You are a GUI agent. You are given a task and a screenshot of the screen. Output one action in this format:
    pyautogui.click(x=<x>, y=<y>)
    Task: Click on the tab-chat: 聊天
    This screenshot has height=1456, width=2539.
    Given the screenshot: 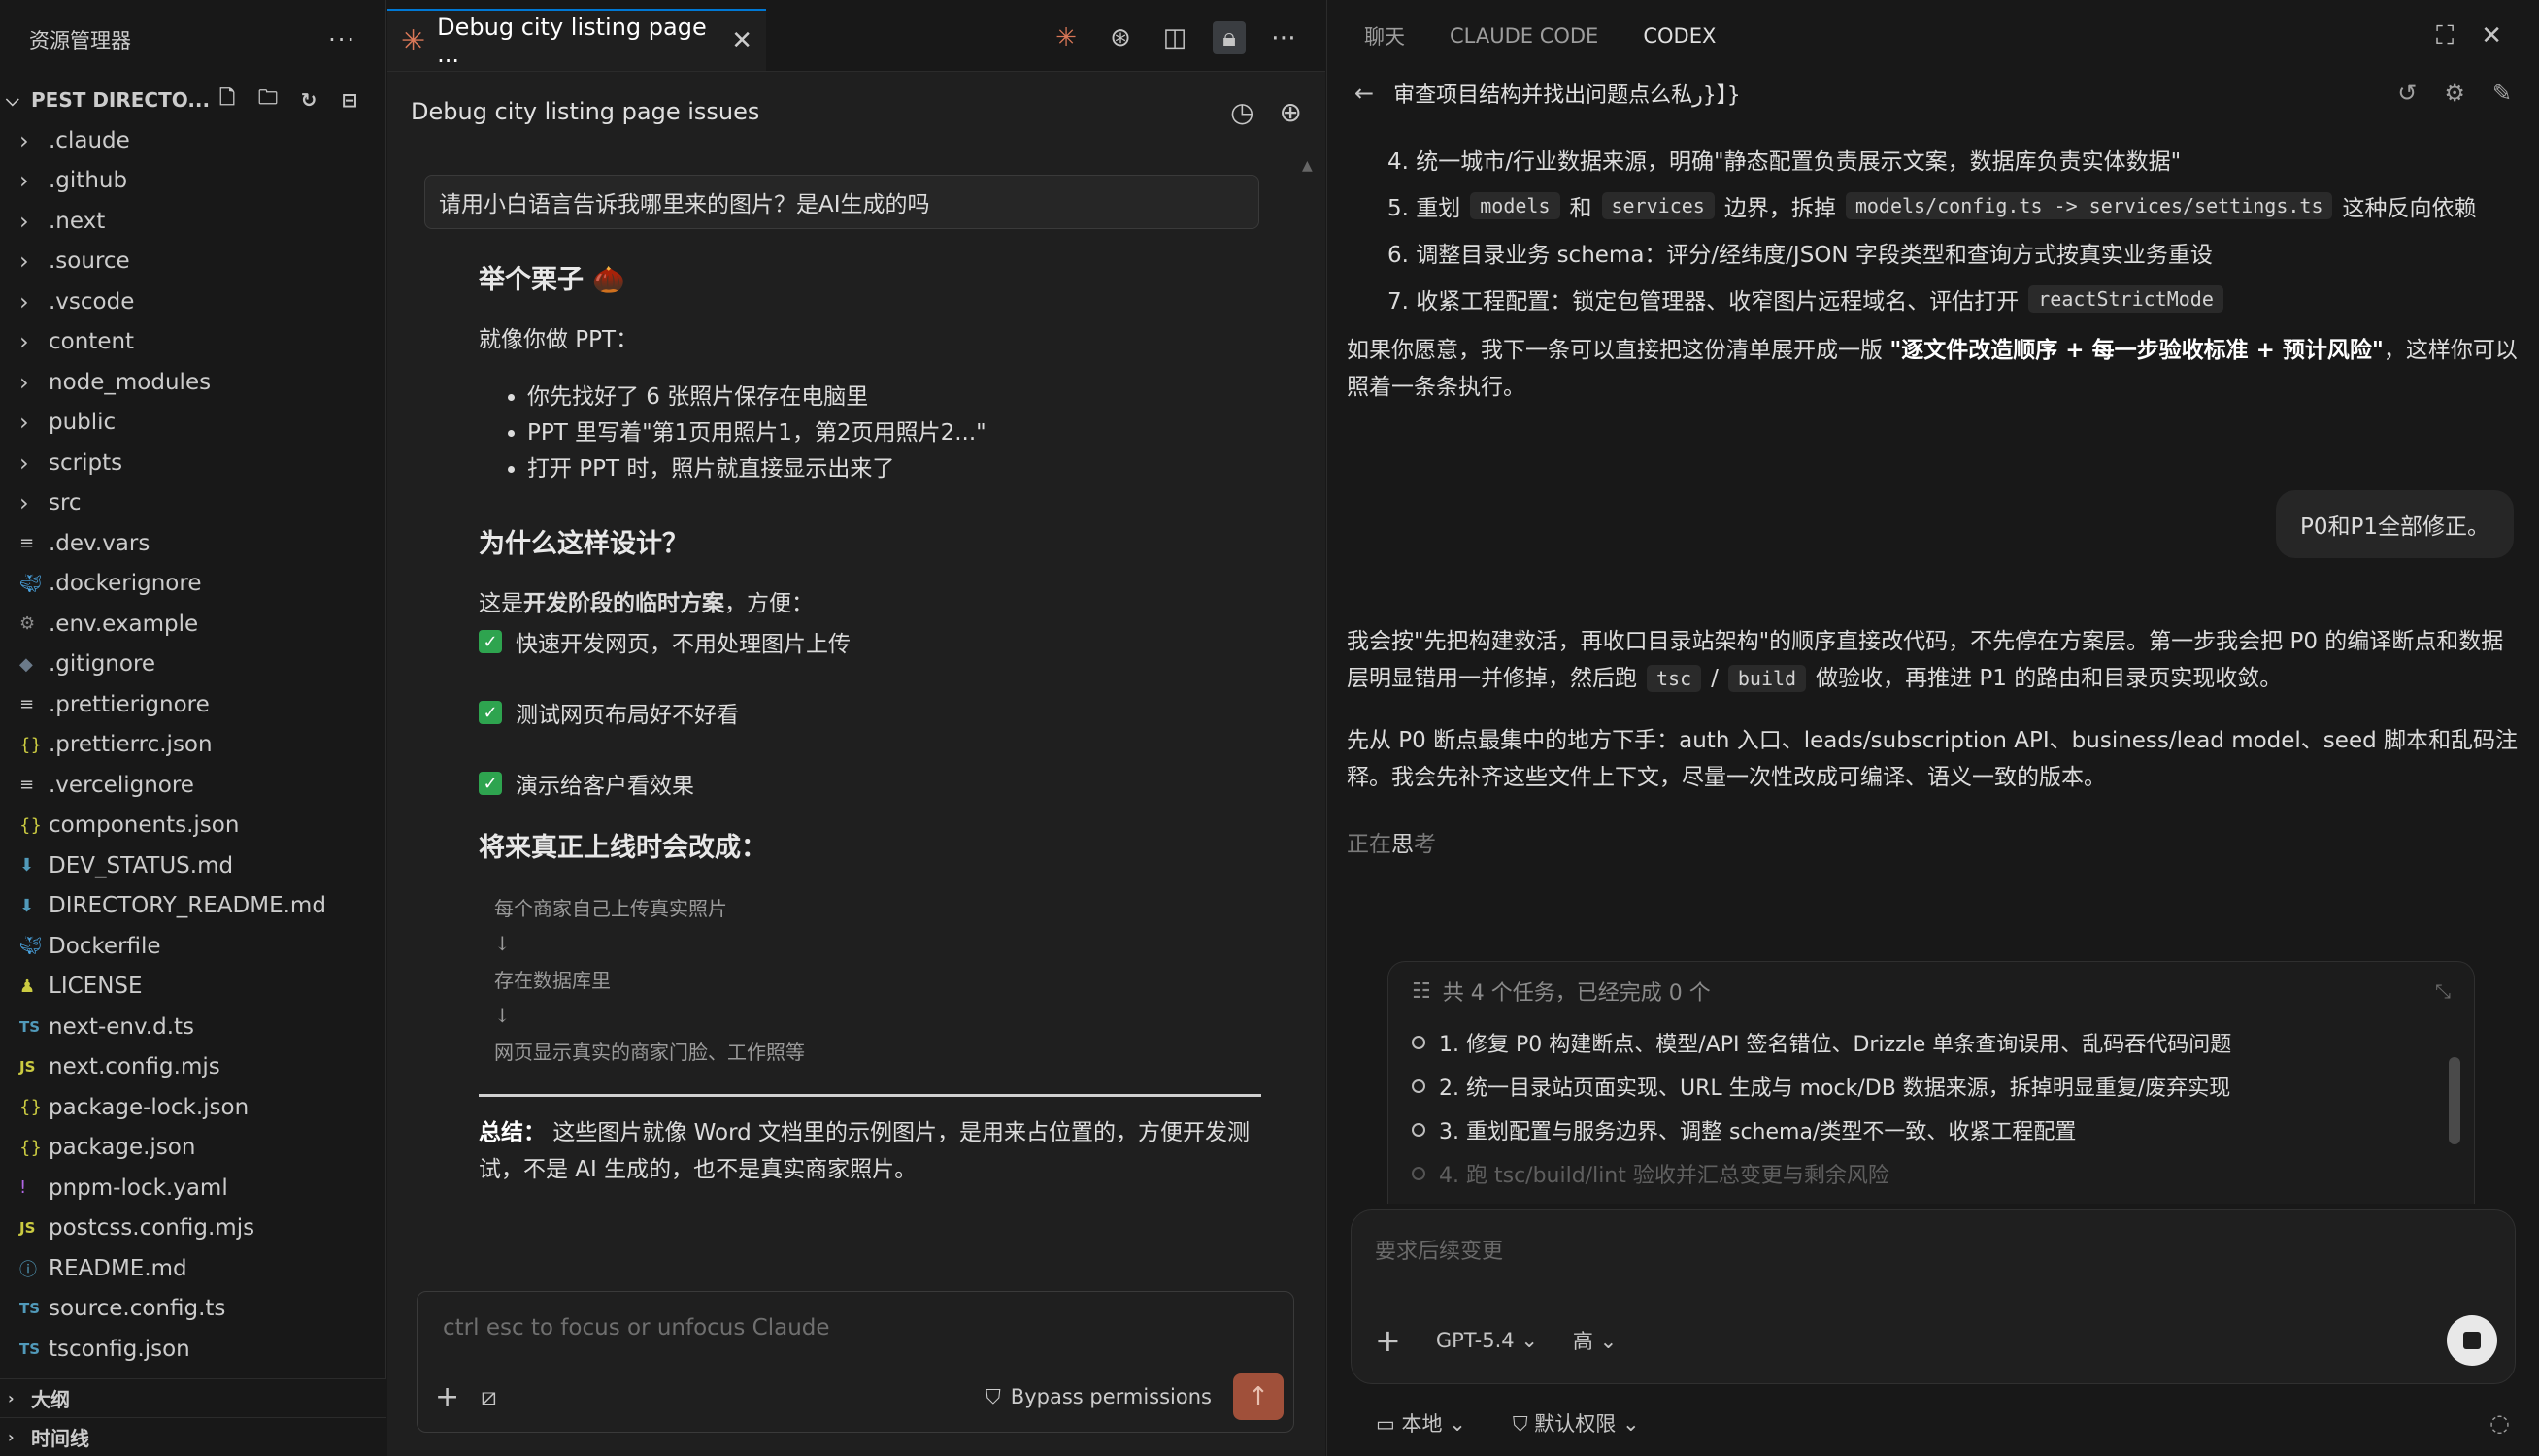 What is the action you would take?
    pyautogui.click(x=1384, y=35)
    